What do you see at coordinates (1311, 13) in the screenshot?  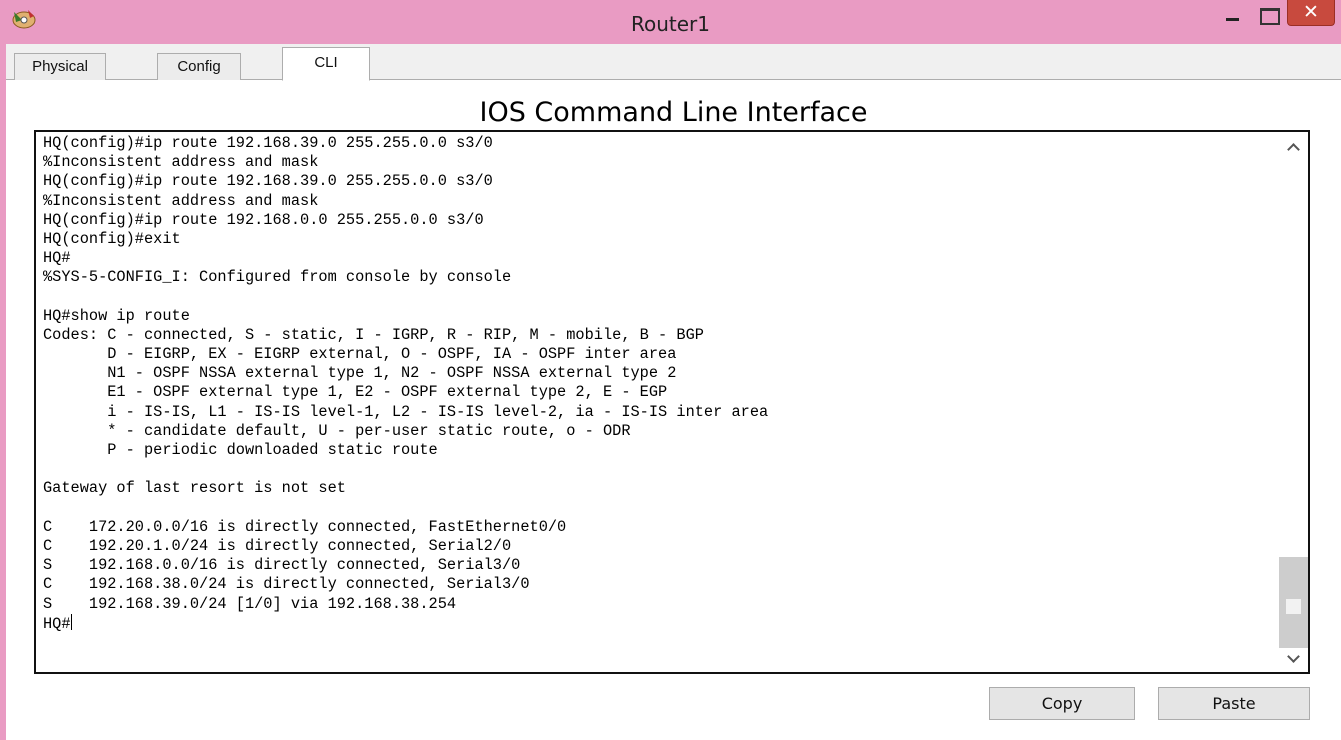 I see `close-icon: ✕` at bounding box center [1311, 13].